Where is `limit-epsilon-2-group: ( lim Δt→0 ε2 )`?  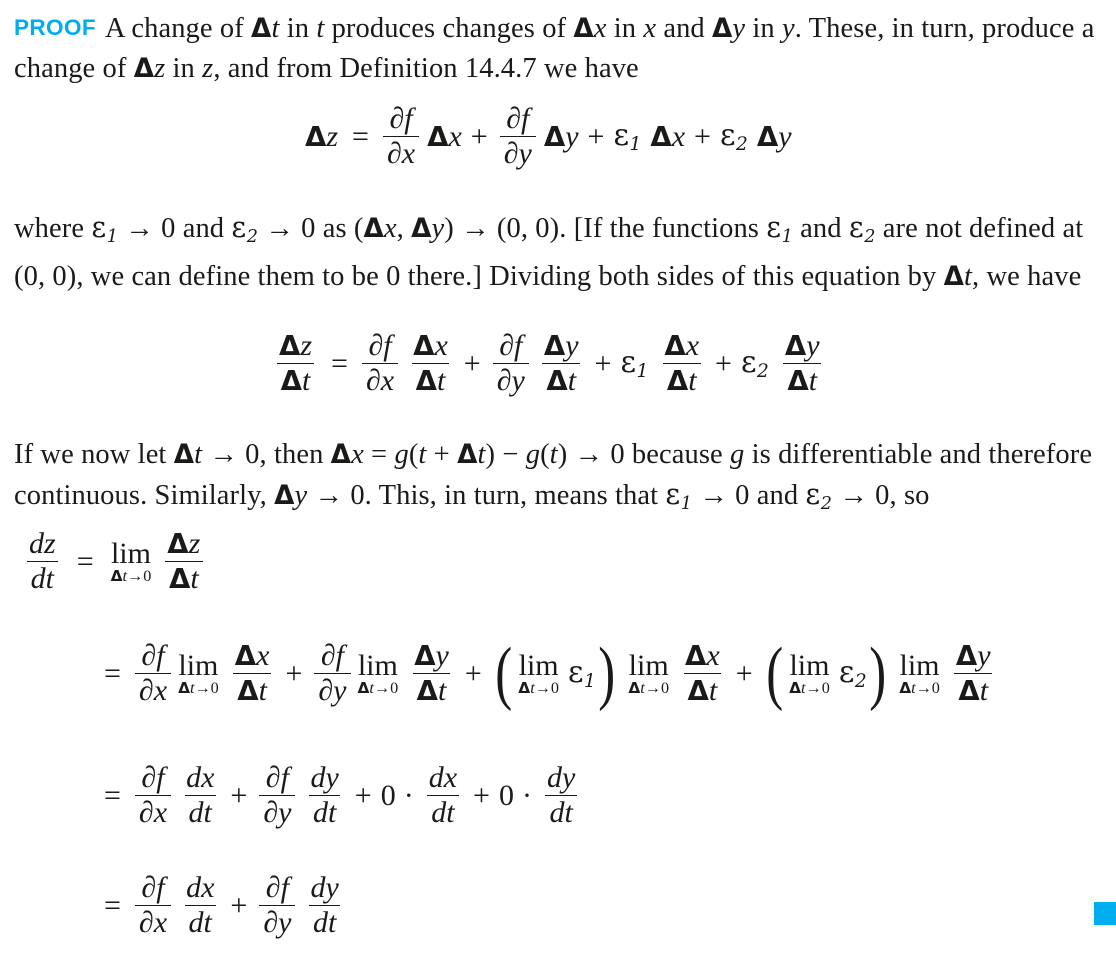
limit-epsilon-2-group: ( lim Δt→0 ε2 ) is located at coordinates (825, 673).